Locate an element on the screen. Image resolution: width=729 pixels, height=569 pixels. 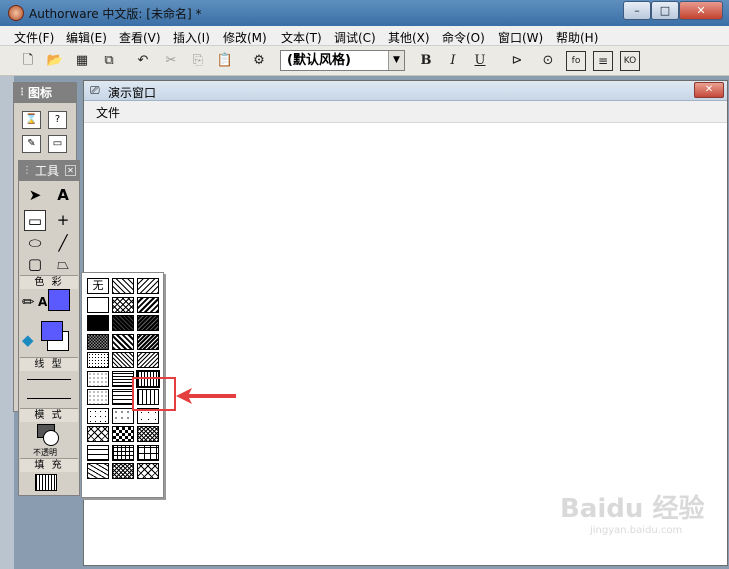
color-section-label: 色 彩 is located at coordinates (49, 282).